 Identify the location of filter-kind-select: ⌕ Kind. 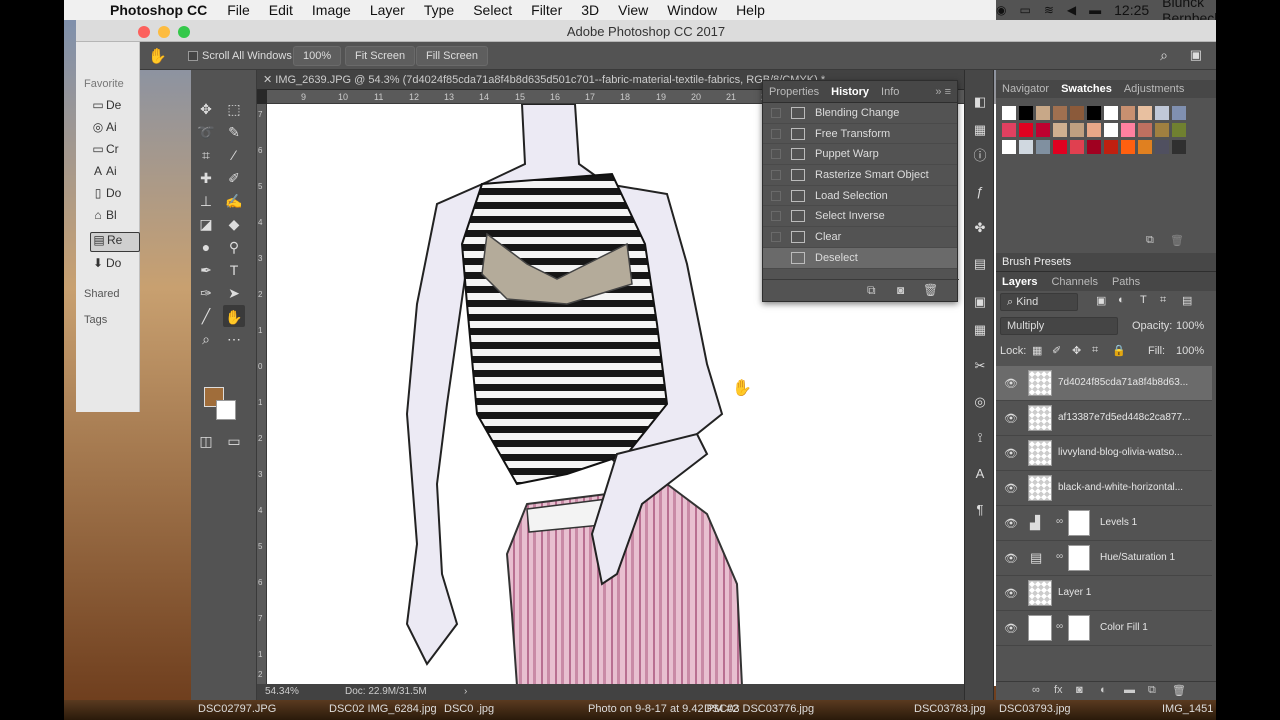
(1039, 302).